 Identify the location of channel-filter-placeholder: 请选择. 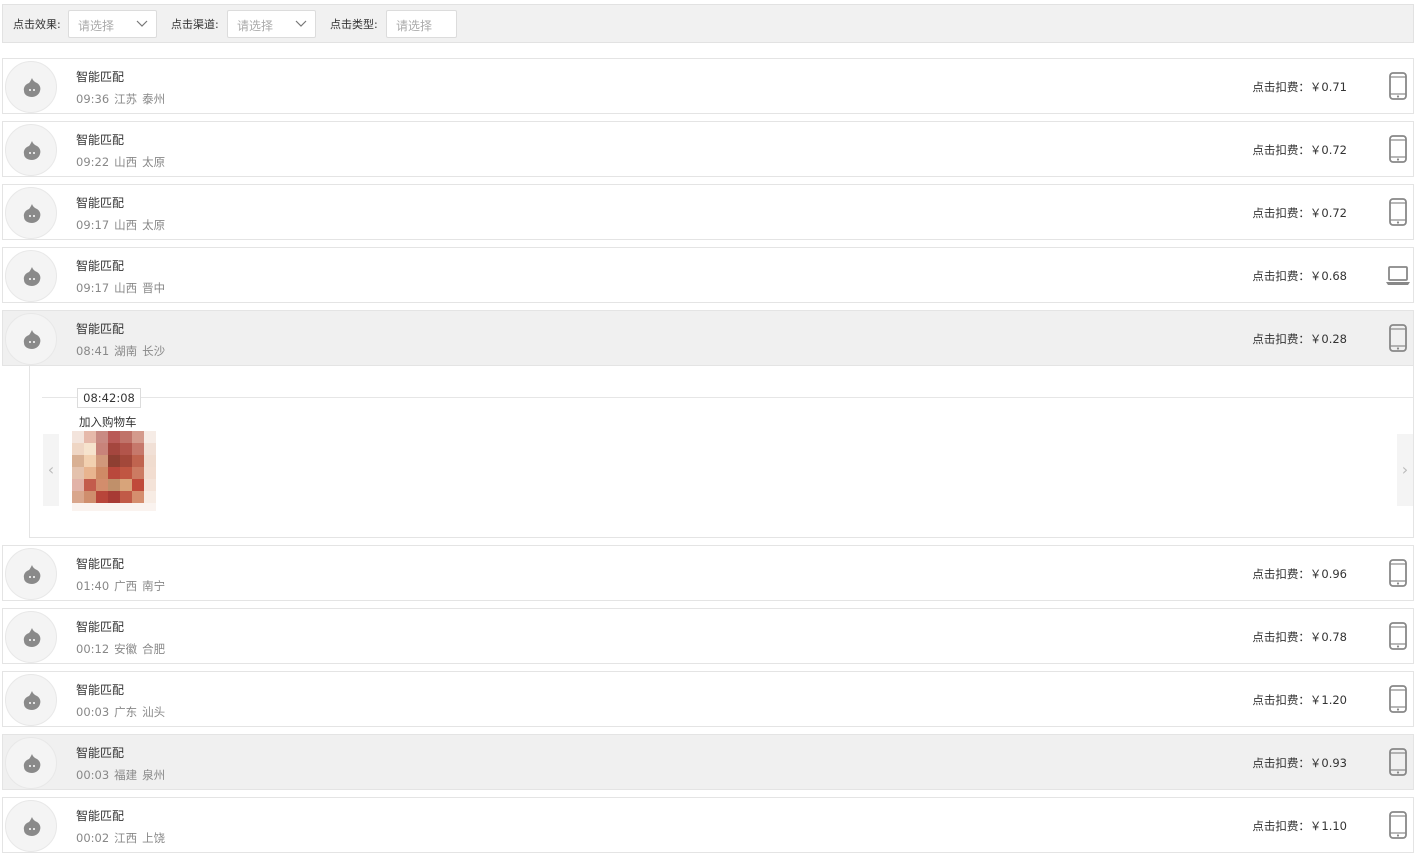
(255, 26).